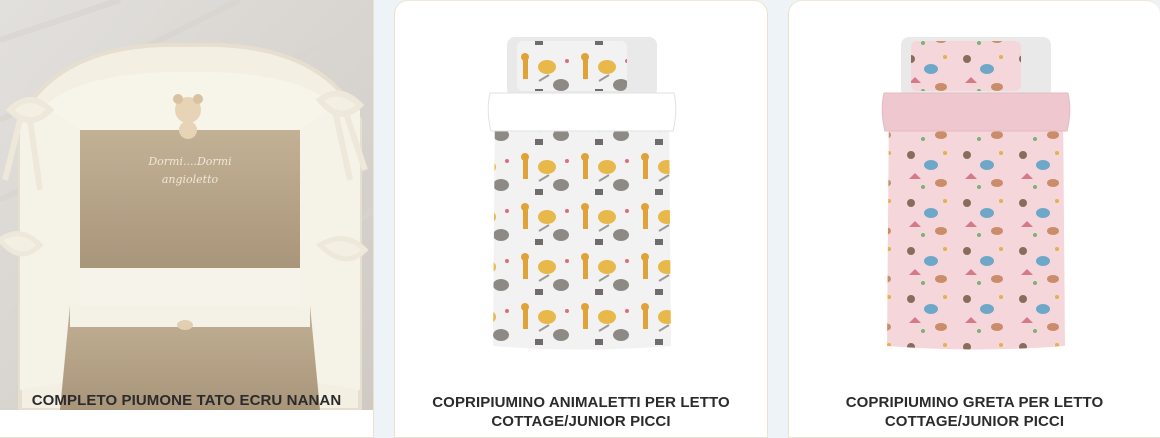 The image size is (1160, 438). Describe the element at coordinates (186, 400) in the screenshot. I see `product-title: COMPLETO PIUMONE TATO ECRU NANAN` at that location.